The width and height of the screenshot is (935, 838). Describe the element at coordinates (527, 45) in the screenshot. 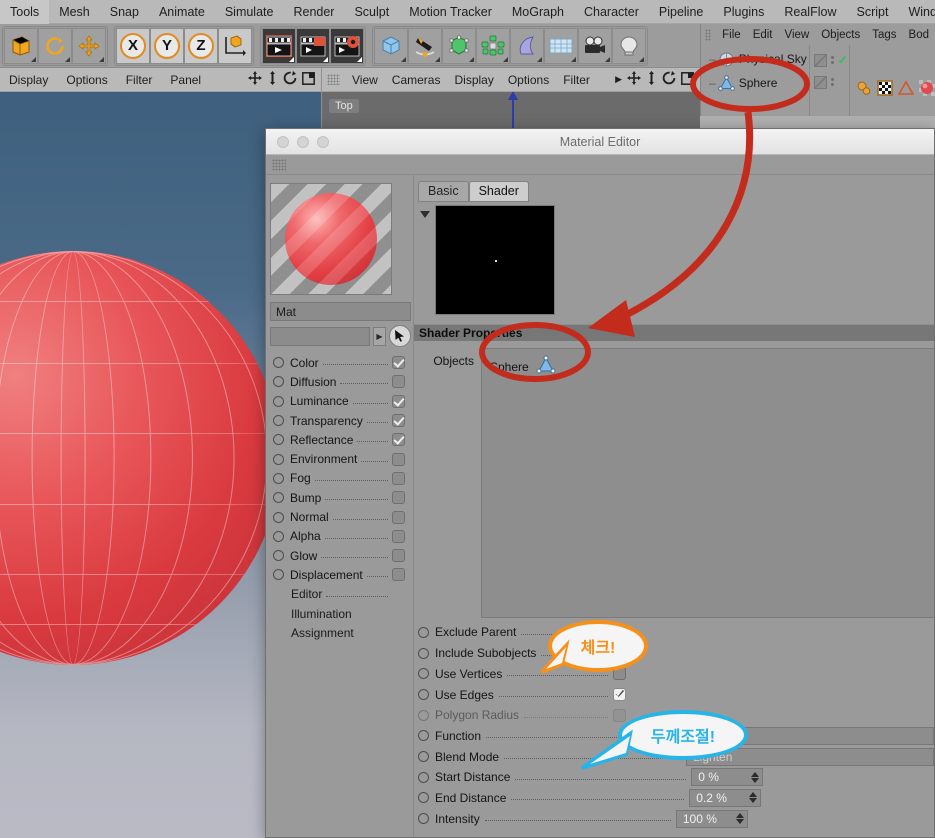

I see `bend-object-icon` at that location.